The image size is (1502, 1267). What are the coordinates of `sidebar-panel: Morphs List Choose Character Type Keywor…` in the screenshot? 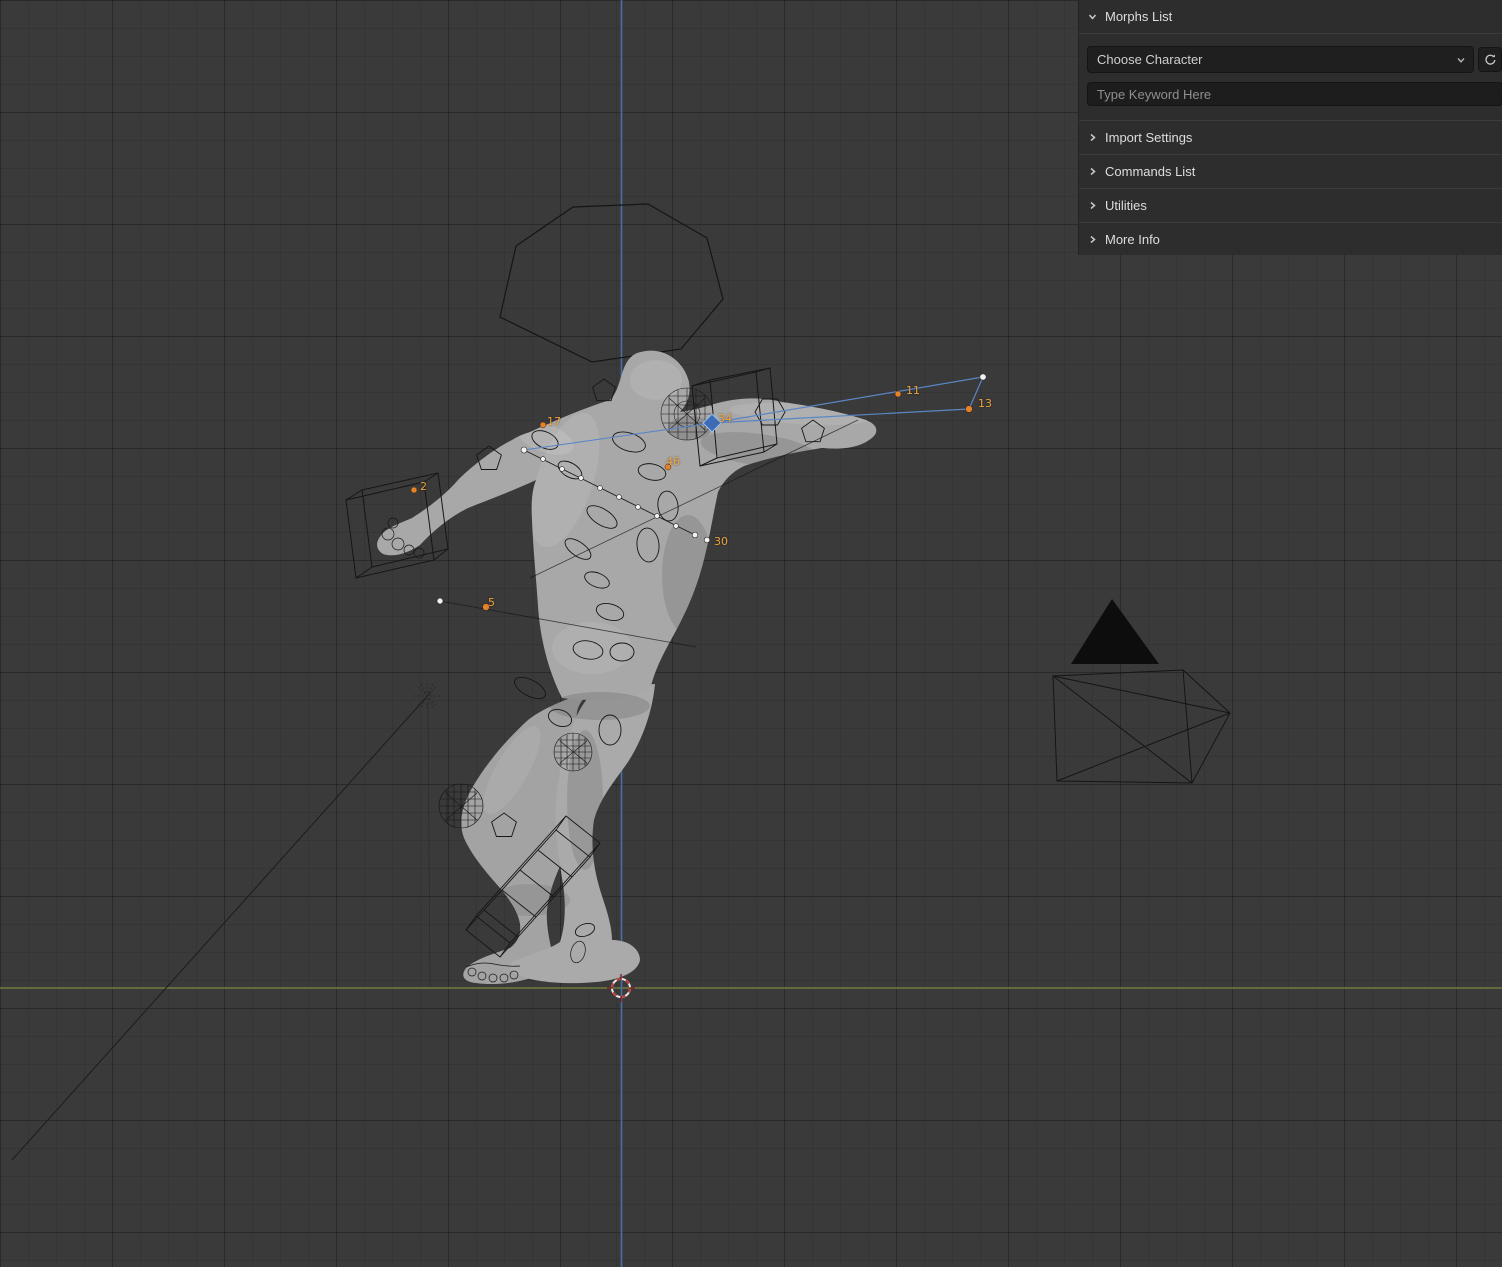 It's located at (1290, 127).